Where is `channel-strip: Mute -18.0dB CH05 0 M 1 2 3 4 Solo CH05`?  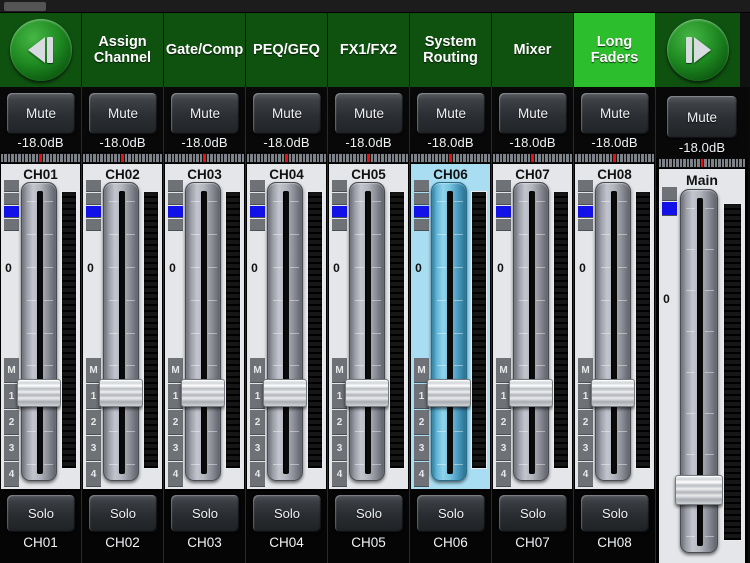
channel-strip: Mute -18.0dB CH05 0 M 1 2 3 4 Solo CH05 is located at coordinates (369, 325).